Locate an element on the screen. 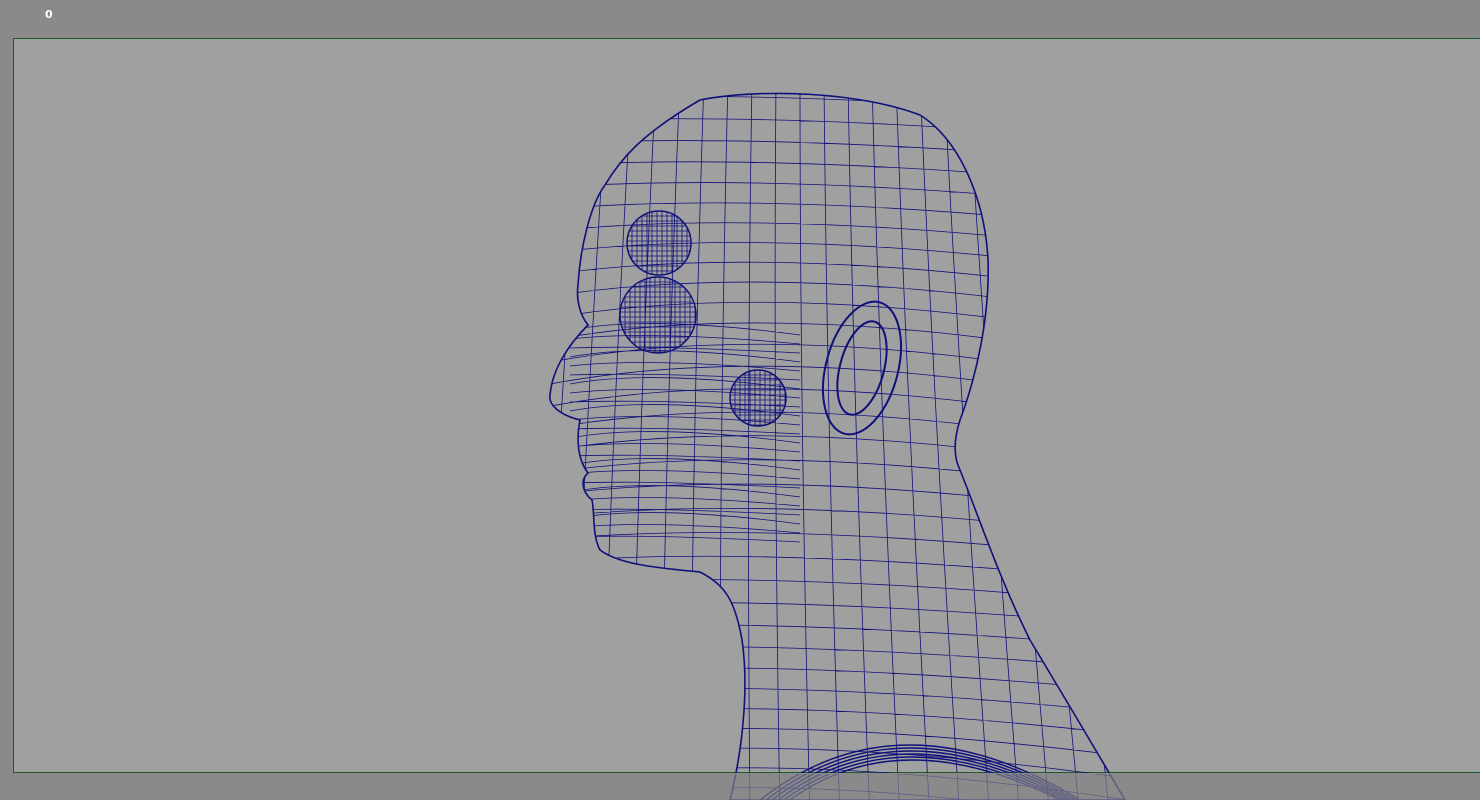 The width and height of the screenshot is (1480, 800). head-silhouette is located at coordinates (927, 787).